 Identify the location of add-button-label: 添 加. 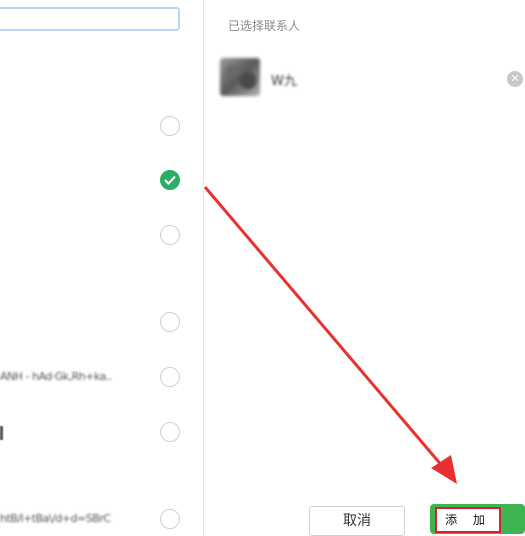
(468, 520).